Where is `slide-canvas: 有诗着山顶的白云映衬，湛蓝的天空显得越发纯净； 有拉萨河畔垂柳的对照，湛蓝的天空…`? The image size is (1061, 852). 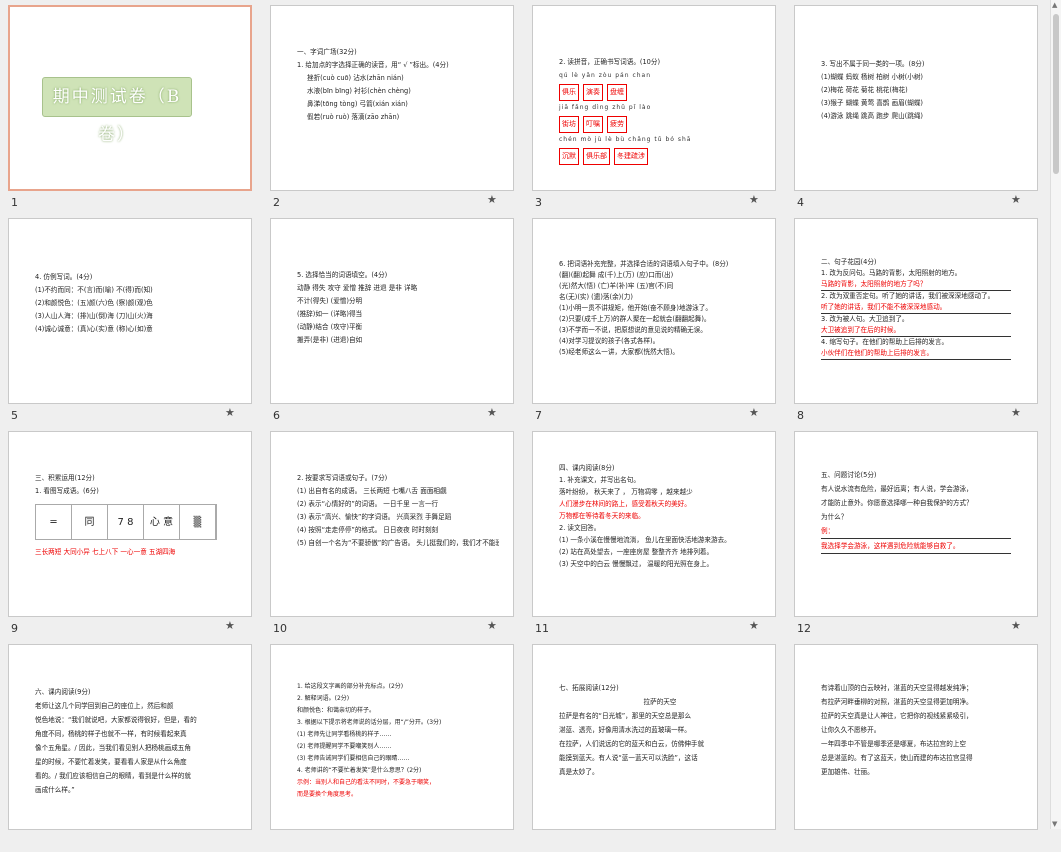 slide-canvas: 有诗着山顶的白云映衬，湛蓝的天空显得越发纯净； 有拉萨河畔垂柳的对照，湛蓝的天空… is located at coordinates (916, 737).